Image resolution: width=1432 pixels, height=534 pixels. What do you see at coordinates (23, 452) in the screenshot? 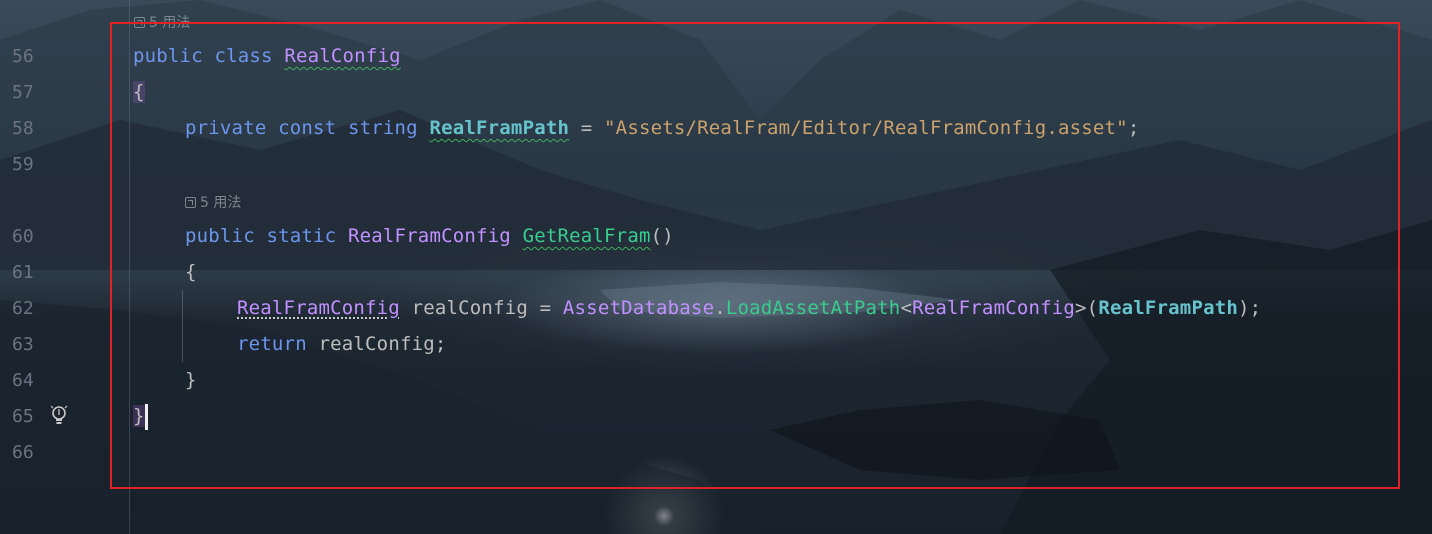
I see `line-number: 66` at bounding box center [23, 452].